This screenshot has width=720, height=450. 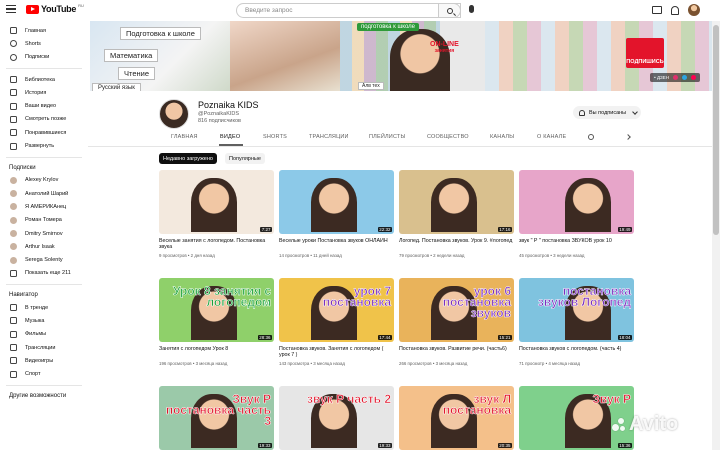 I want to click on sidebar-subscription: Alexey Krylov, so click(x=44, y=180).